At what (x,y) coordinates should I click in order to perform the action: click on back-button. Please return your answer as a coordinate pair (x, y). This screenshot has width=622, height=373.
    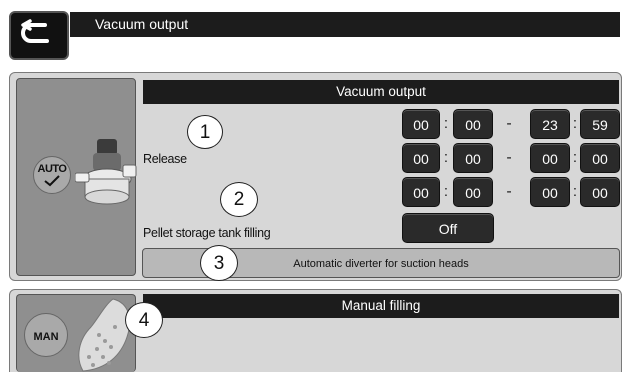
    Looking at the image, I should click on (39, 35).